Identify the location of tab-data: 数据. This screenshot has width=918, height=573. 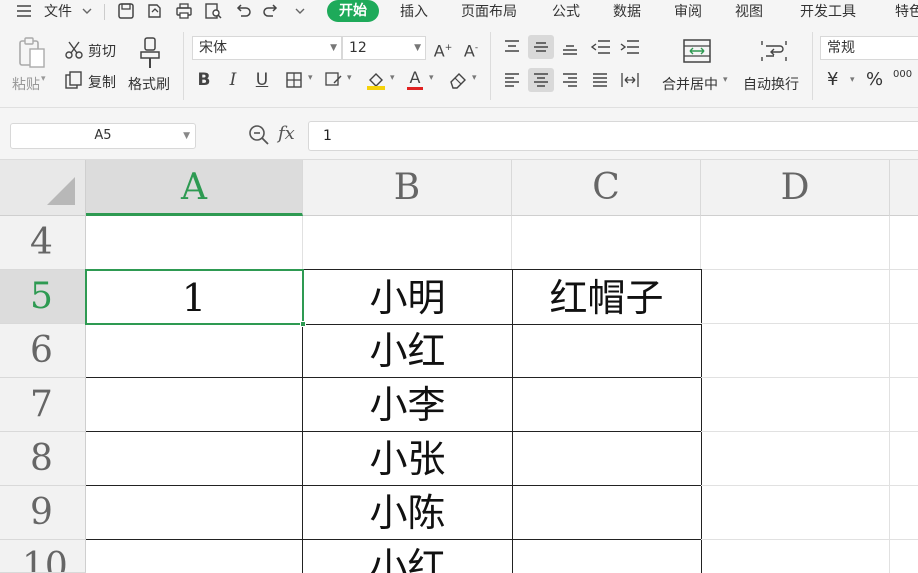
(627, 12).